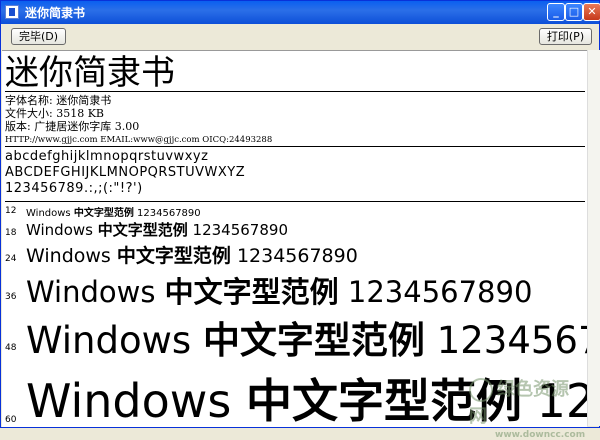  What do you see at coordinates (574, 12) in the screenshot?
I see `maximize-icon: □` at bounding box center [574, 12].